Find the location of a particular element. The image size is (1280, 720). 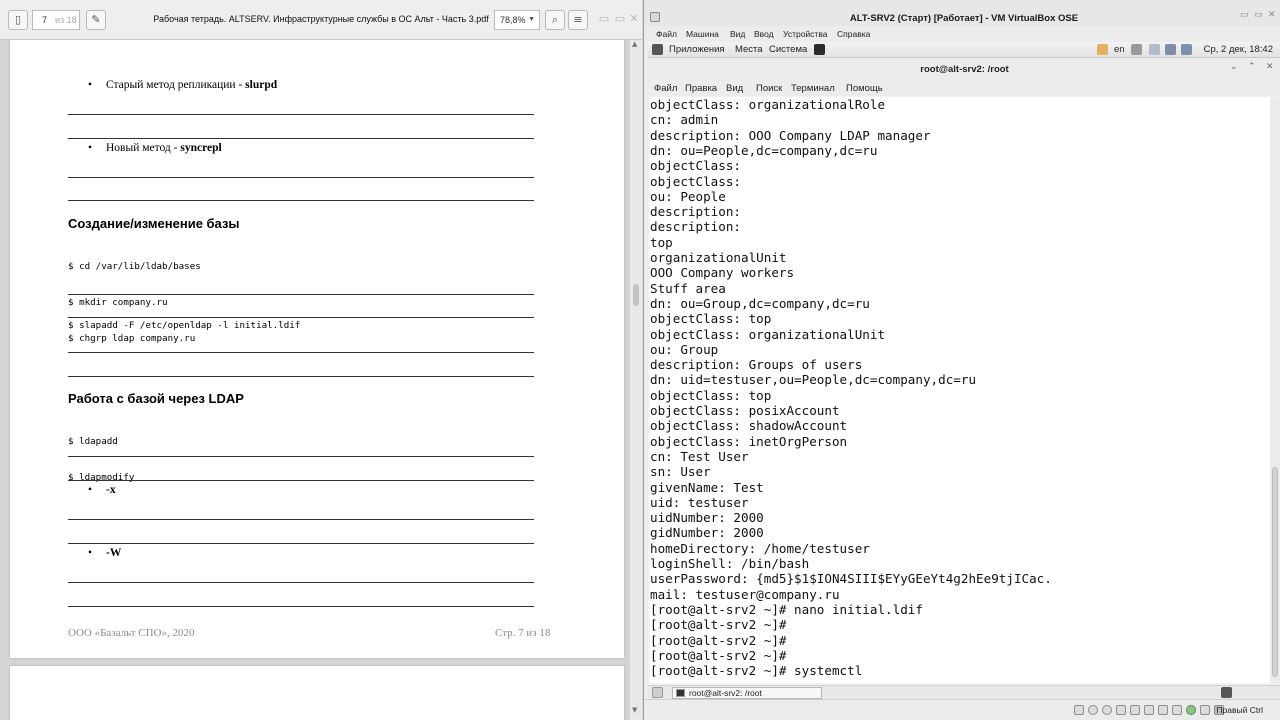

terminal-line: sn: User is located at coordinates (680, 472).